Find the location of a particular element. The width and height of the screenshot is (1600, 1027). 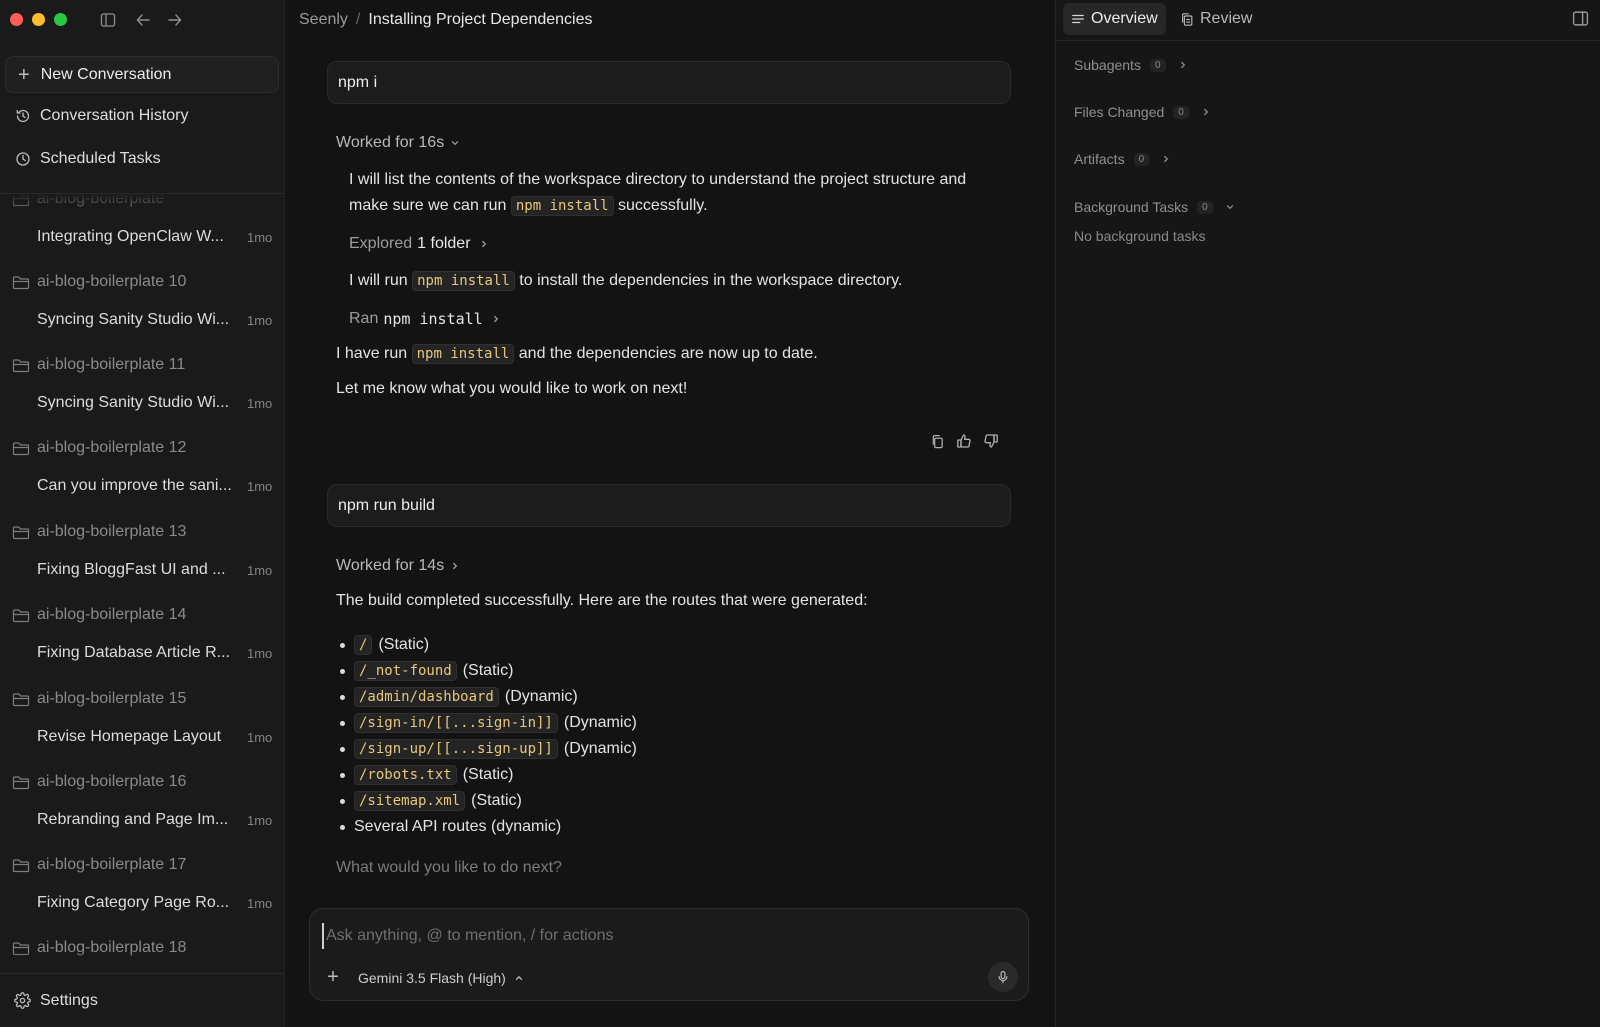

worked-toggle: Worked for 14s is located at coordinates (398, 566).